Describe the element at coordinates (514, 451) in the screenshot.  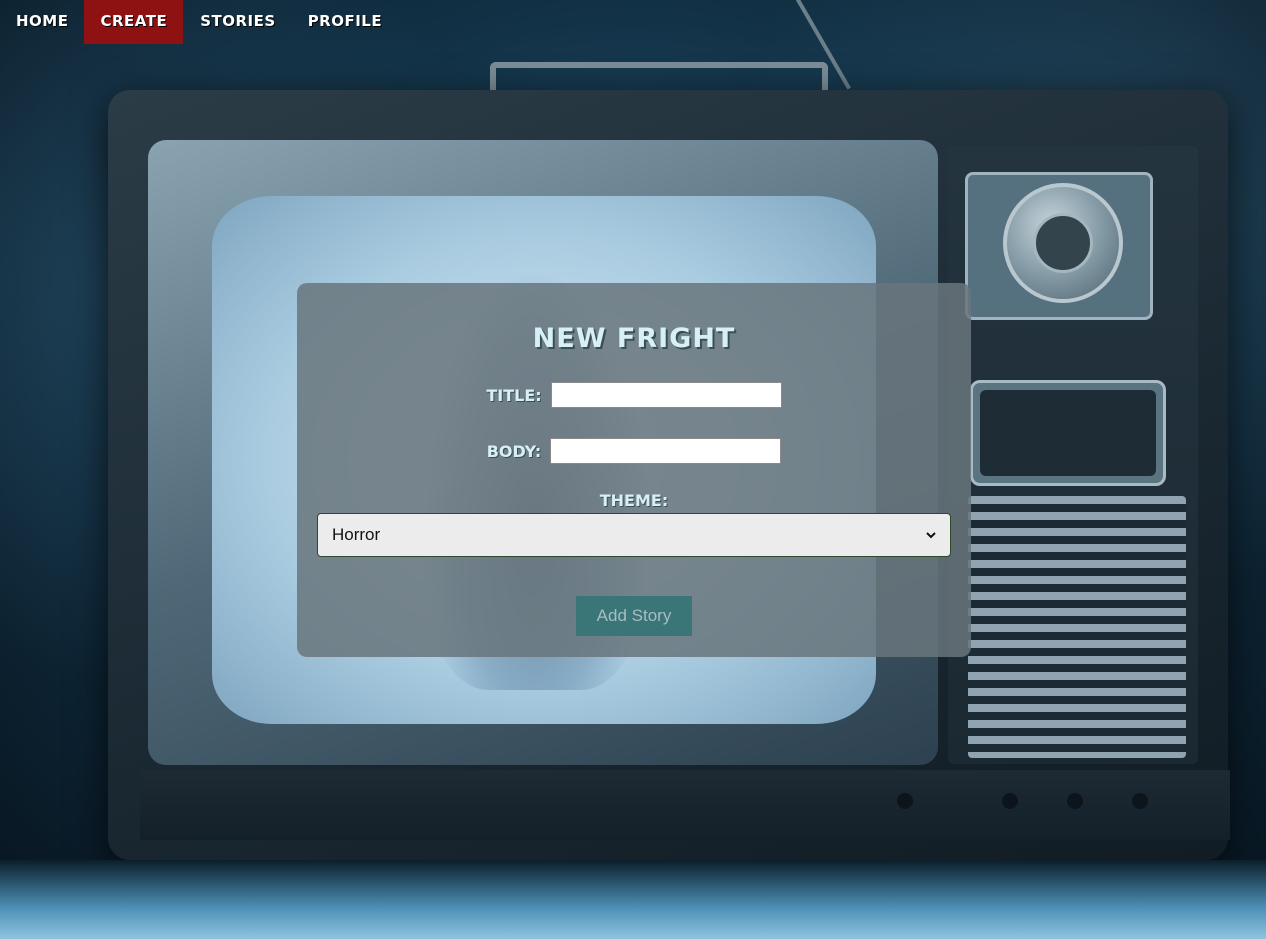
I see `body-label: Body:` at that location.